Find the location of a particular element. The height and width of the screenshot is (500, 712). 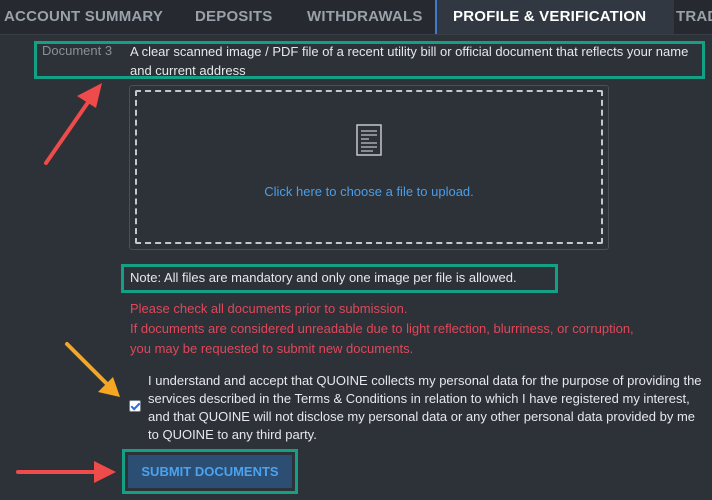

document-icon is located at coordinates (369, 140).